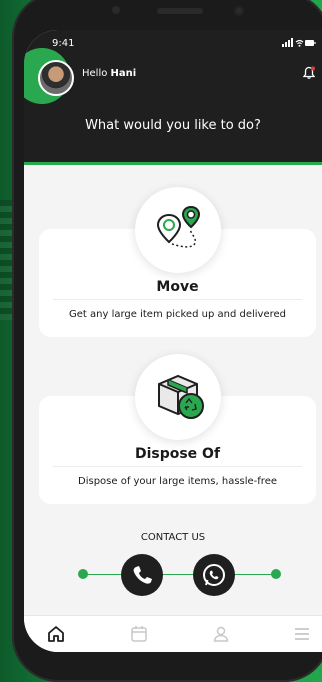 The width and height of the screenshot is (322, 682). I want to click on avatar, so click(56, 78).